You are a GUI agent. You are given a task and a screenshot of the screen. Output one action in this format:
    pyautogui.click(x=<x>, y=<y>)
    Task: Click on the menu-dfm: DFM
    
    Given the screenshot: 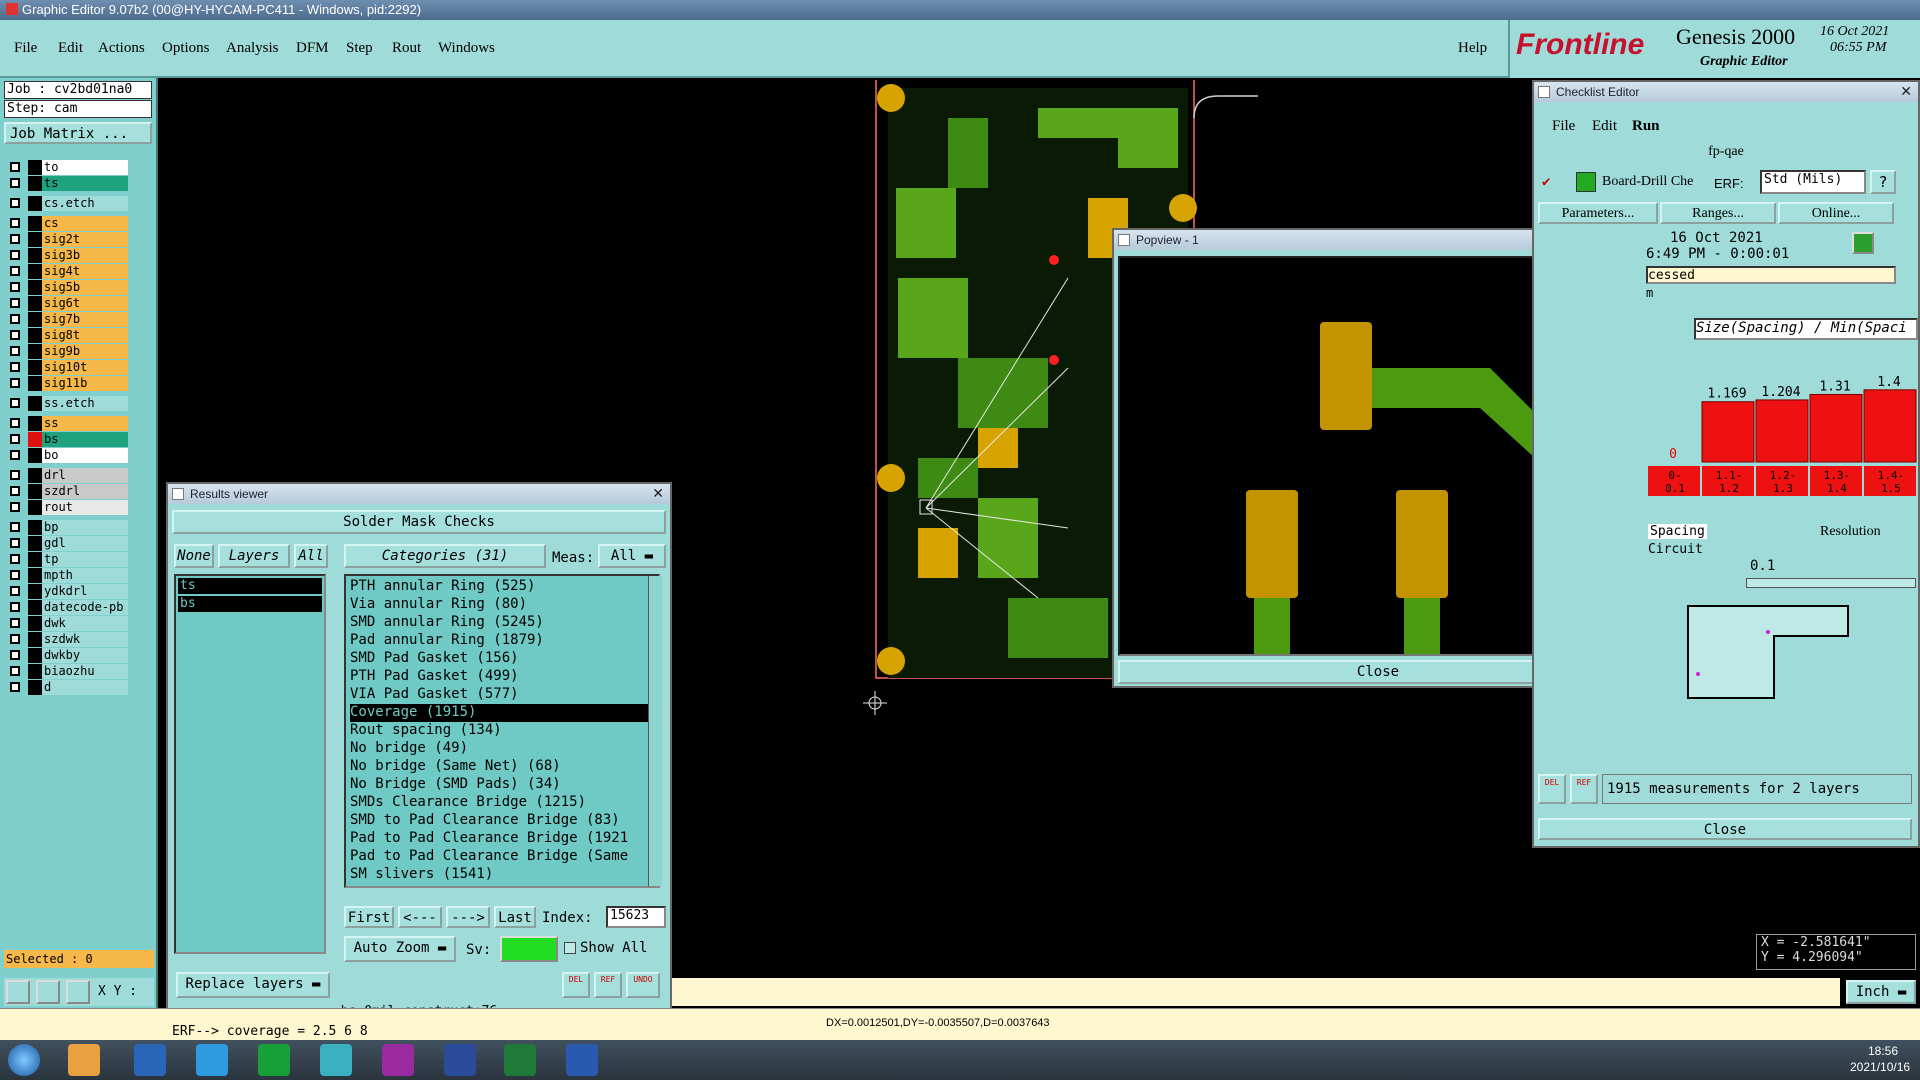 What is the action you would take?
    pyautogui.click(x=312, y=48)
    